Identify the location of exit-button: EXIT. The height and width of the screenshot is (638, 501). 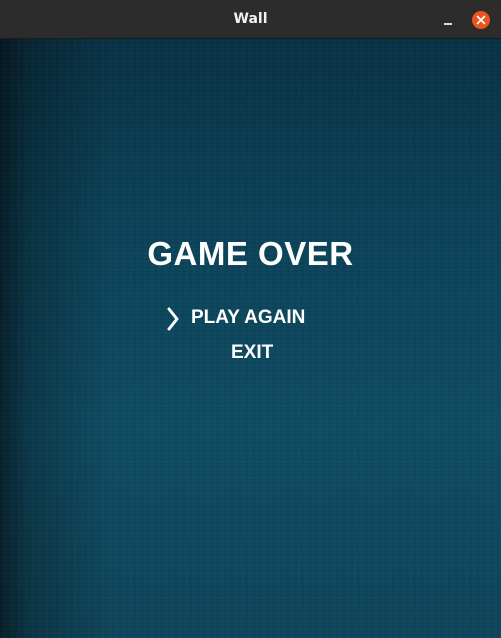
(252, 353).